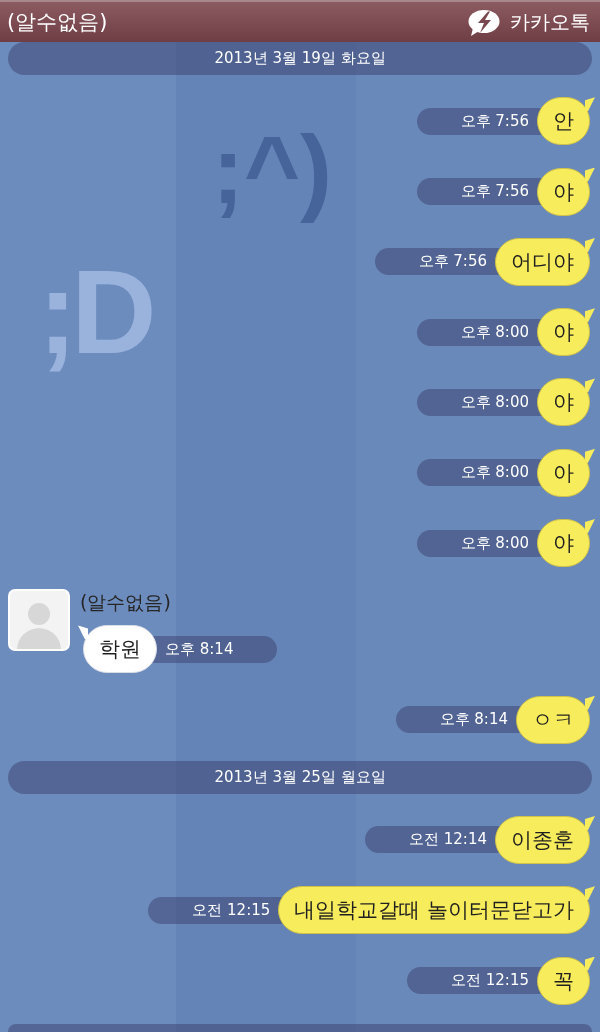 Image resolution: width=600 pixels, height=1032 pixels. I want to click on date-divider: 2013년 3월 25일 월요일, so click(300, 777).